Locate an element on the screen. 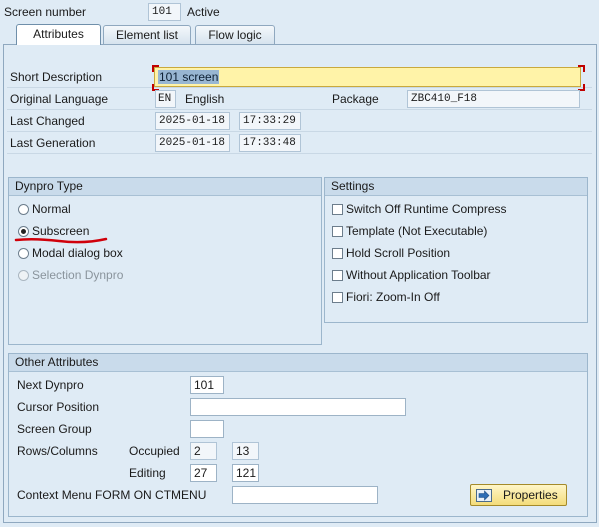 The image size is (599, 527). checkbox-hold-scroll-position-label: Hold Scroll Position is located at coordinates (398, 253).